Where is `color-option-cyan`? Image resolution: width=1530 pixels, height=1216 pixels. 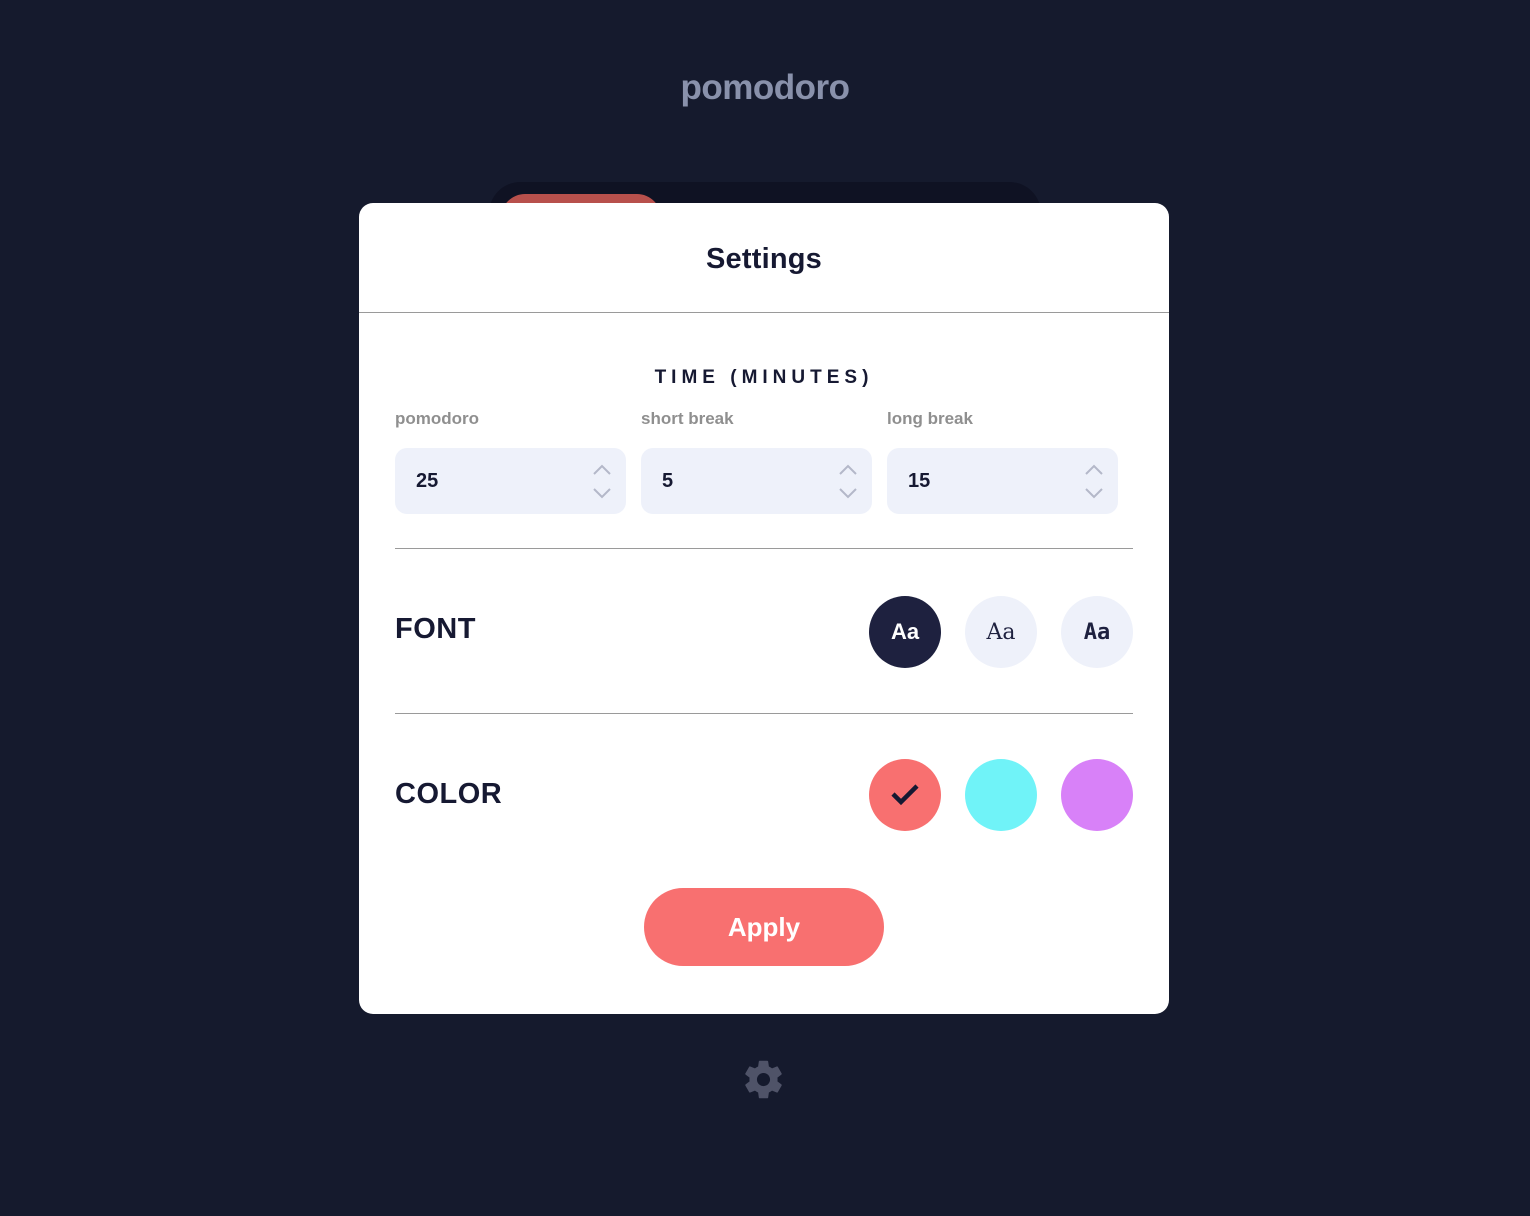 color-option-cyan is located at coordinates (1001, 795).